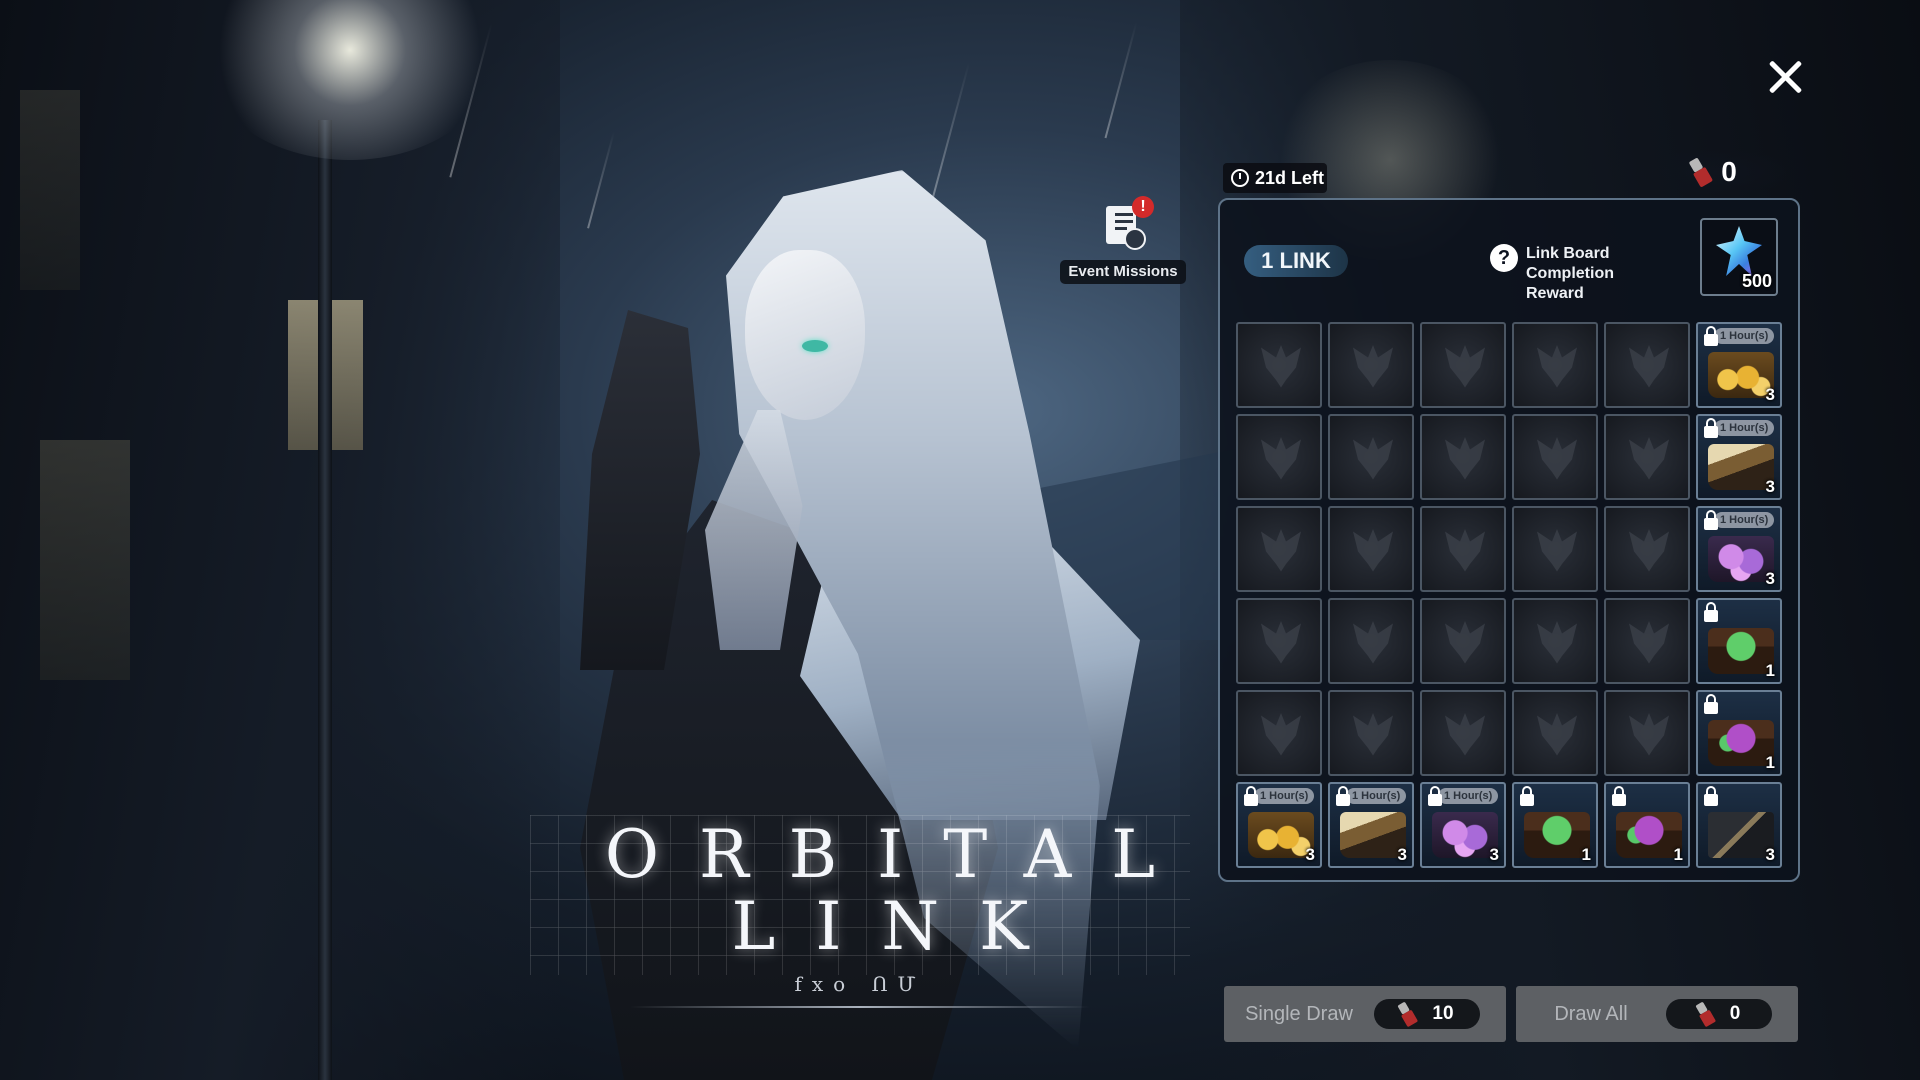  What do you see at coordinates (1299, 1013) in the screenshot?
I see `single-draw-label: Single Draw` at bounding box center [1299, 1013].